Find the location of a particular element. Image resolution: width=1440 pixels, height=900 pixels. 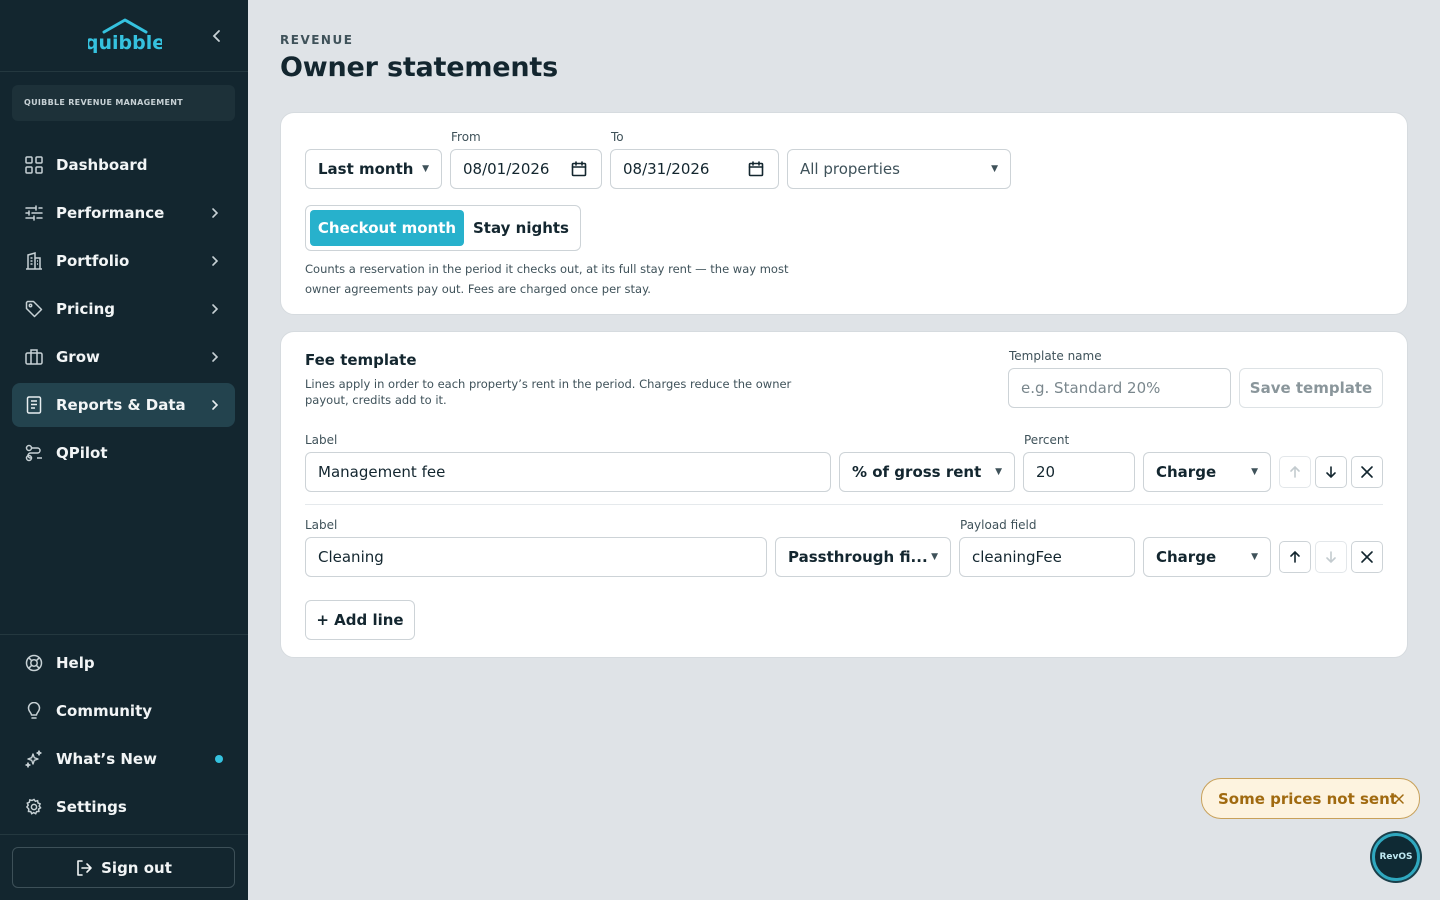

checkout-month-option: Checkout month is located at coordinates (387, 228).